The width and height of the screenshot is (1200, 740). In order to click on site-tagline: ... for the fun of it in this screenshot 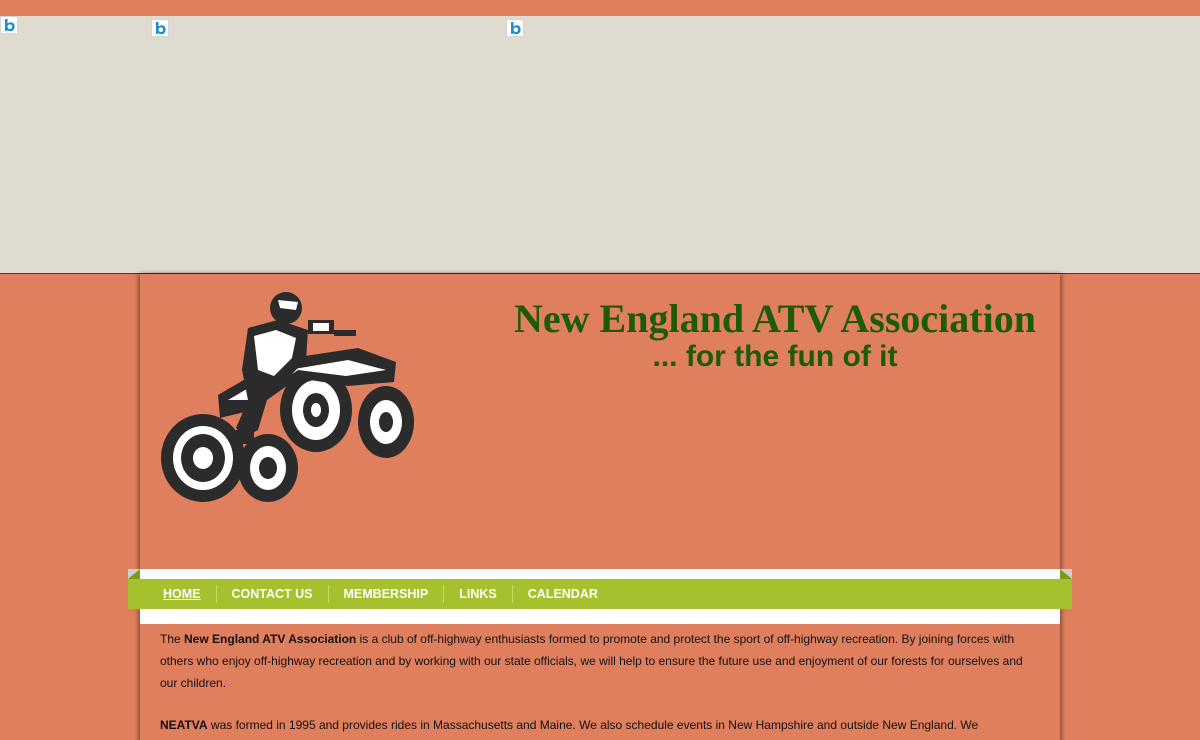, I will do `click(775, 356)`.